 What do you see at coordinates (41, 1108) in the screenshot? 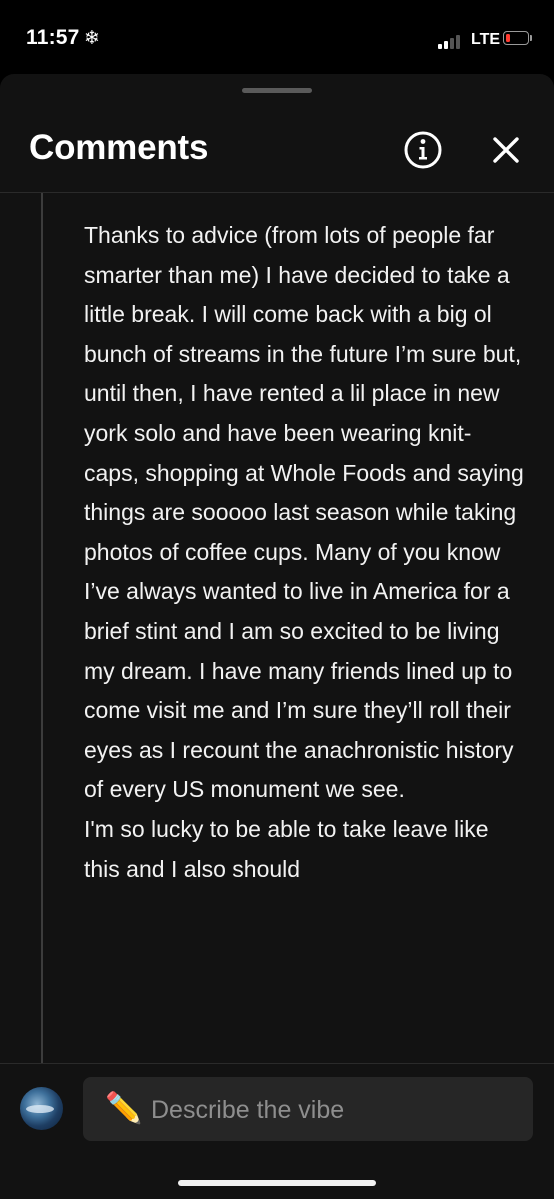
I see `avatar` at bounding box center [41, 1108].